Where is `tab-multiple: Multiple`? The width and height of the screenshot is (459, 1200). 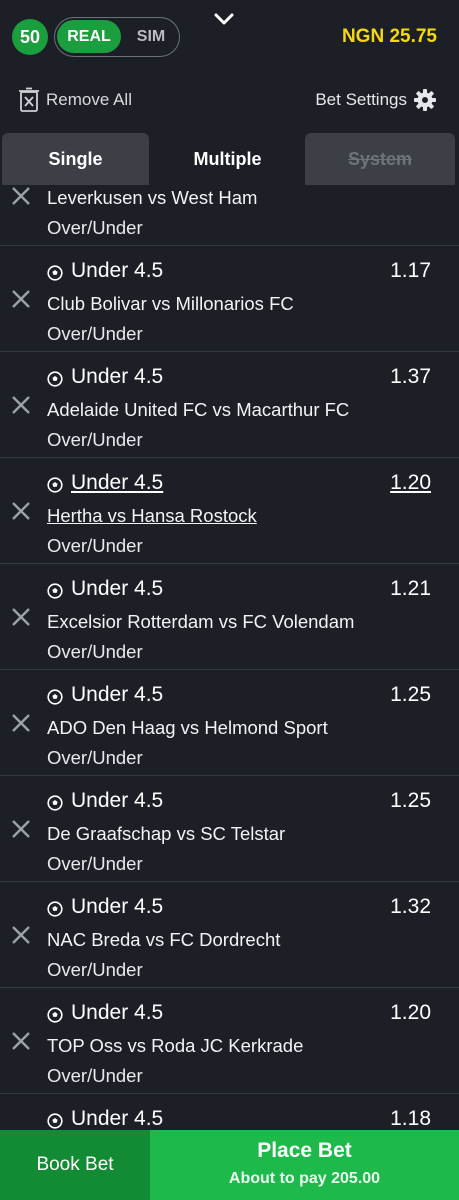 tab-multiple: Multiple is located at coordinates (227, 159).